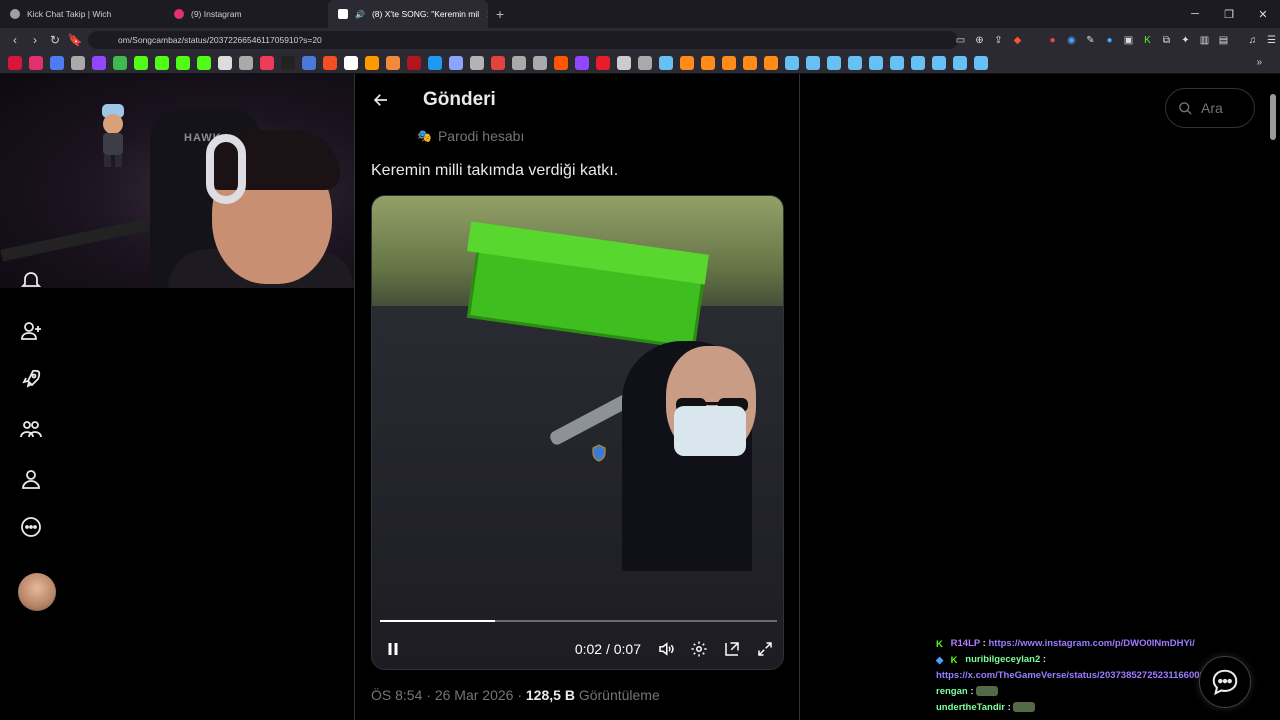  What do you see at coordinates (392, 649) in the screenshot?
I see `pause-button` at bounding box center [392, 649].